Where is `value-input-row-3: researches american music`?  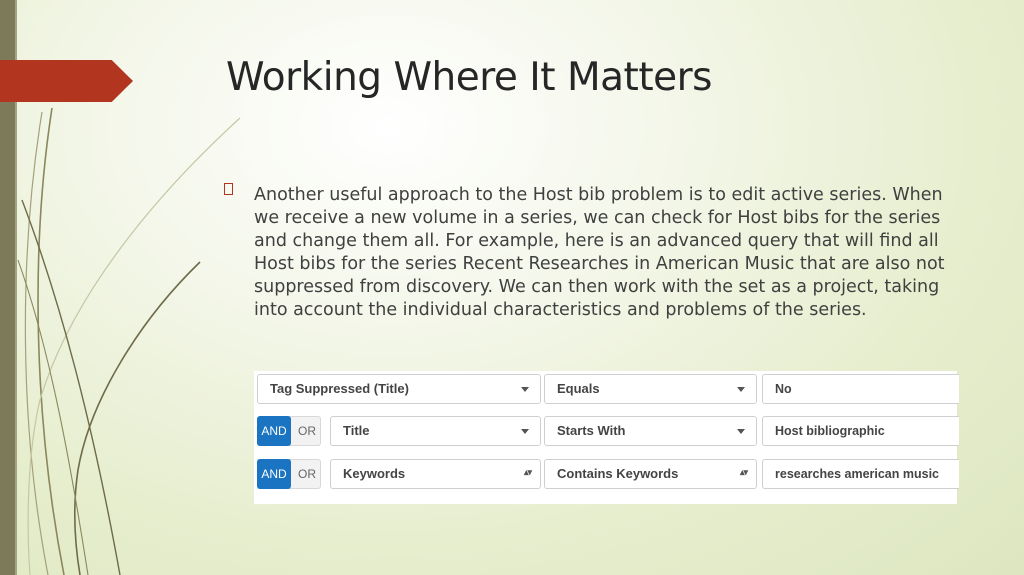
value-input-row-3: researches american music is located at coordinates (860, 474).